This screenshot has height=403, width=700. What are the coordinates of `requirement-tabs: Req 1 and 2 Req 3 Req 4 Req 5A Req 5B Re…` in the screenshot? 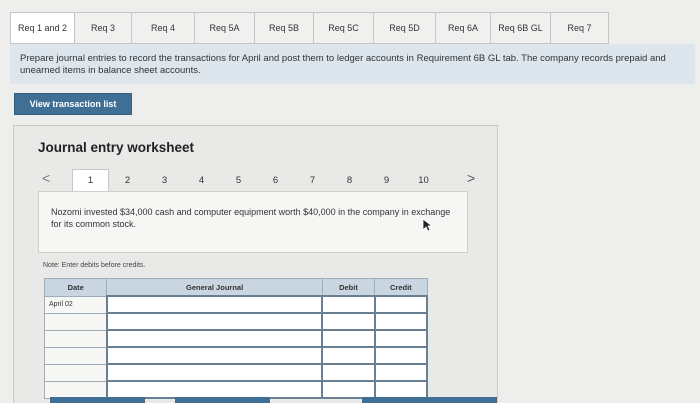 It's located at (309, 28).